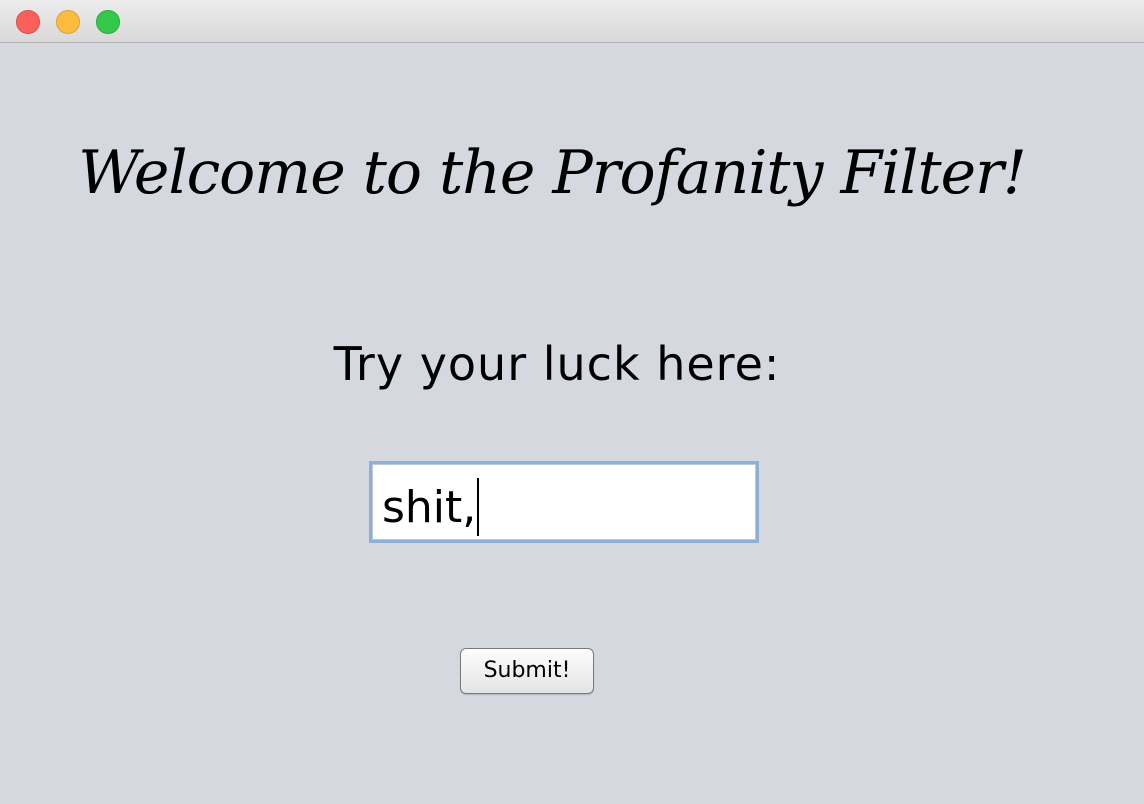 The image size is (1144, 804). Describe the element at coordinates (572, 21) in the screenshot. I see `window-titlebar` at that location.